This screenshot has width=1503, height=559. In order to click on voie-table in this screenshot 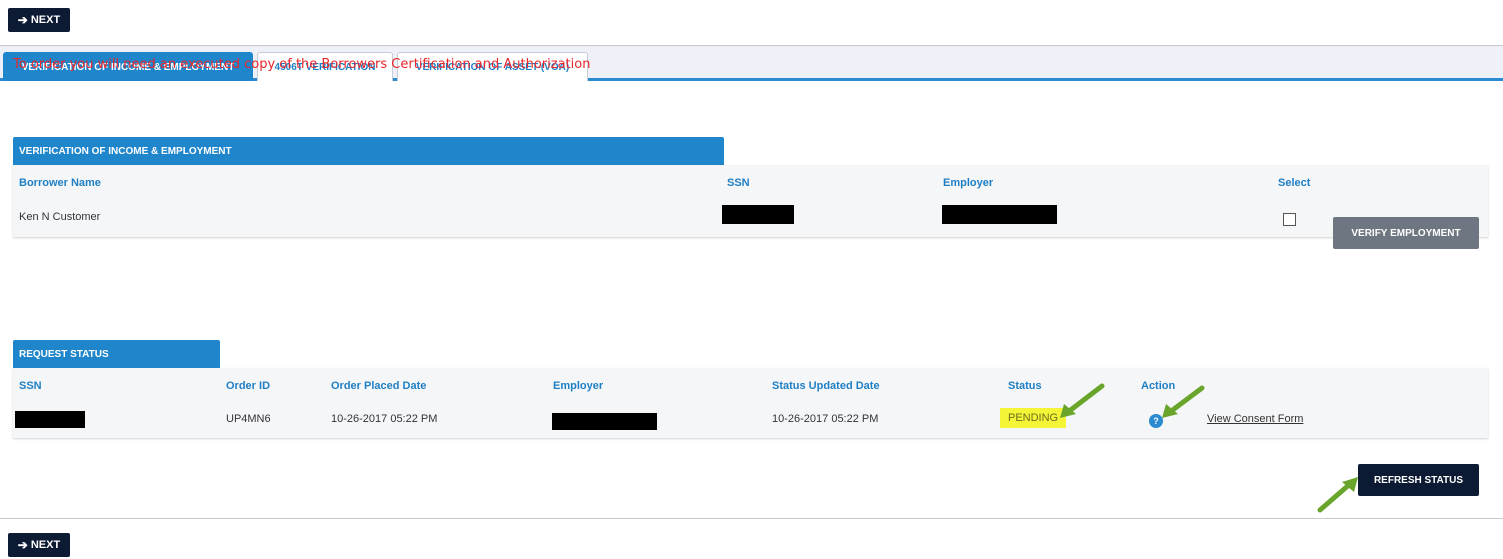, I will do `click(750, 201)`.